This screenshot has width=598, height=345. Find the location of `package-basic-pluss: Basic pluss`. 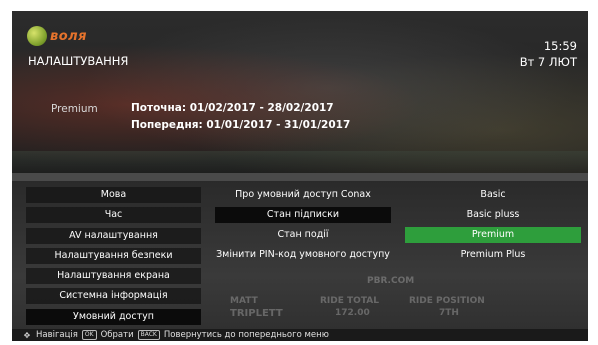

package-basic-pluss: Basic pluss is located at coordinates (493, 215).